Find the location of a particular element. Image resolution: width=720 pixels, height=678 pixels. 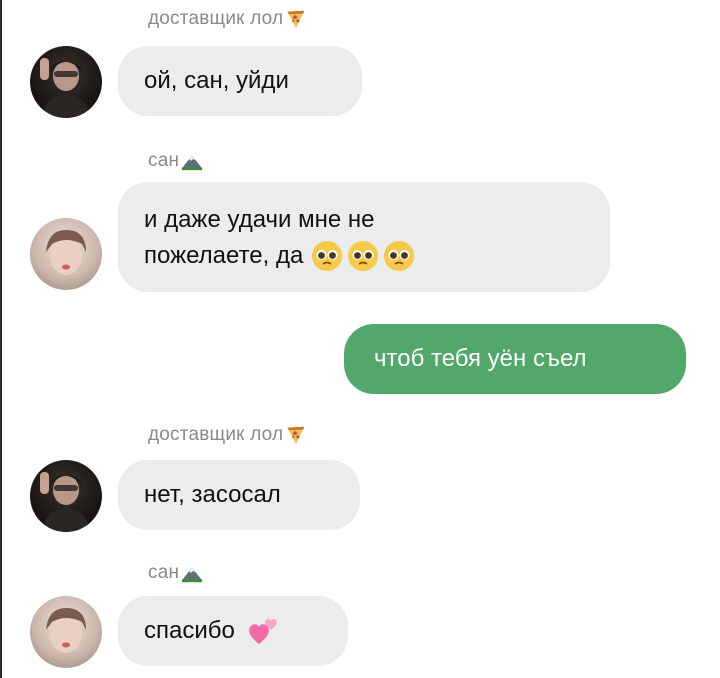

message-bubble-incoming: спасибо is located at coordinates (233, 631).